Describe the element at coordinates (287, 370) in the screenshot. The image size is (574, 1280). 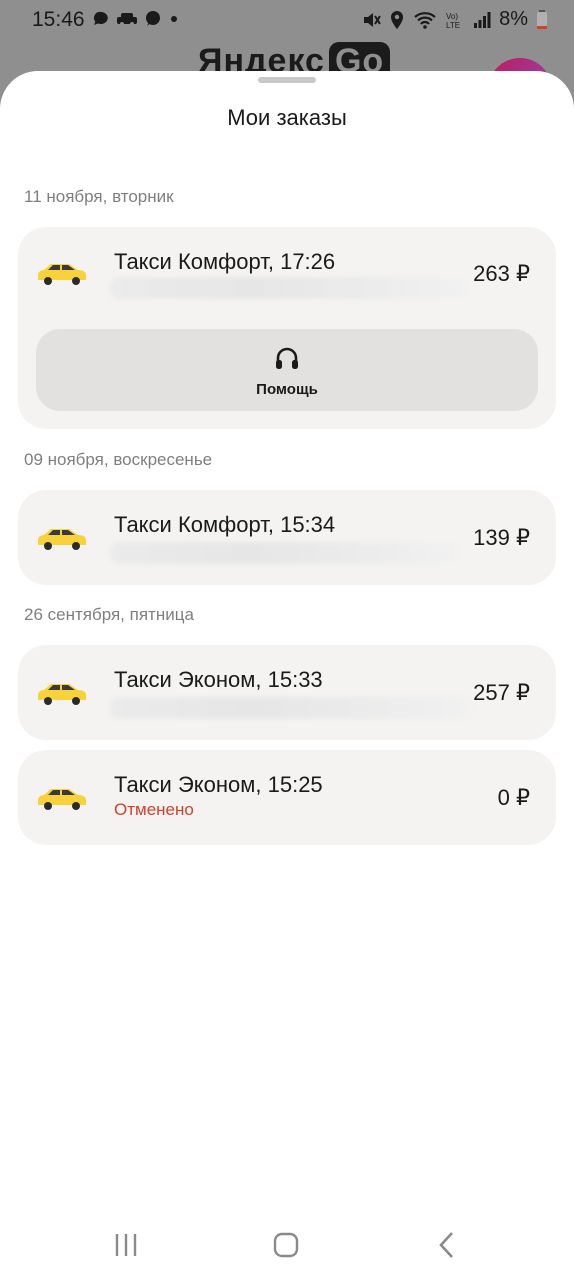
I see `help-button: Помощь` at that location.